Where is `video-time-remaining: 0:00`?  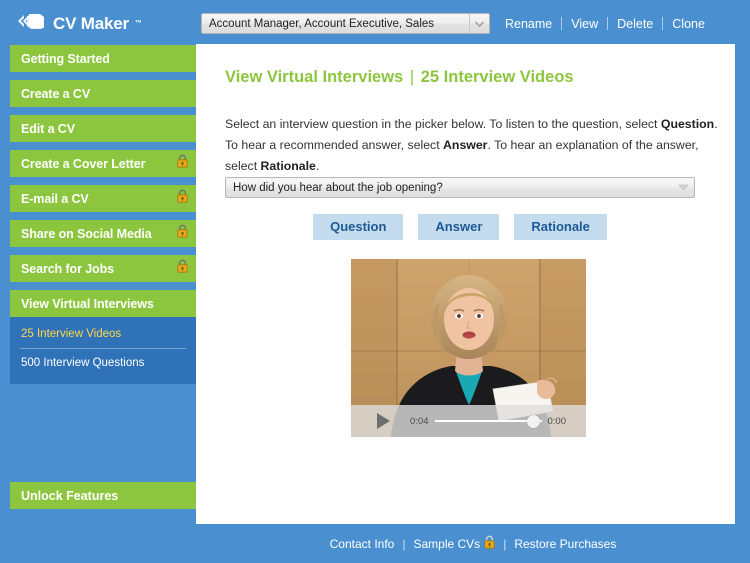
video-time-remaining: 0:00 is located at coordinates (557, 421).